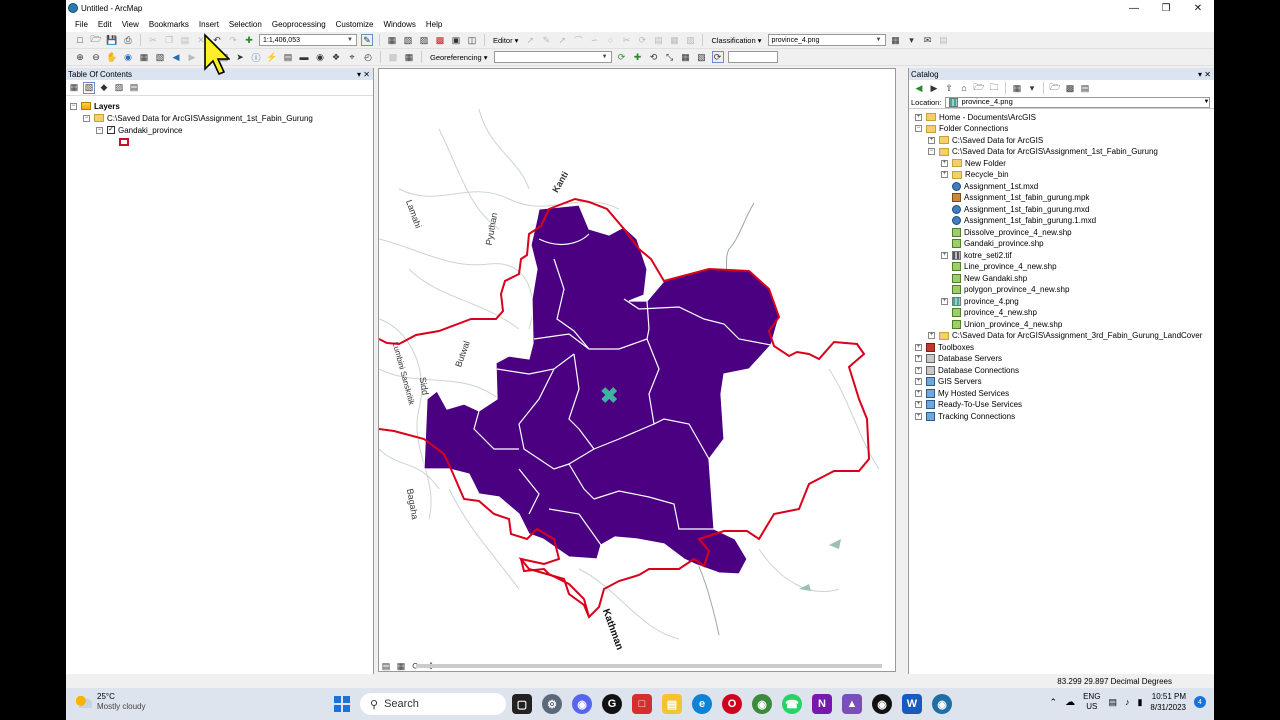  I want to click on hyperlink-icon: ⚡, so click(272, 57).